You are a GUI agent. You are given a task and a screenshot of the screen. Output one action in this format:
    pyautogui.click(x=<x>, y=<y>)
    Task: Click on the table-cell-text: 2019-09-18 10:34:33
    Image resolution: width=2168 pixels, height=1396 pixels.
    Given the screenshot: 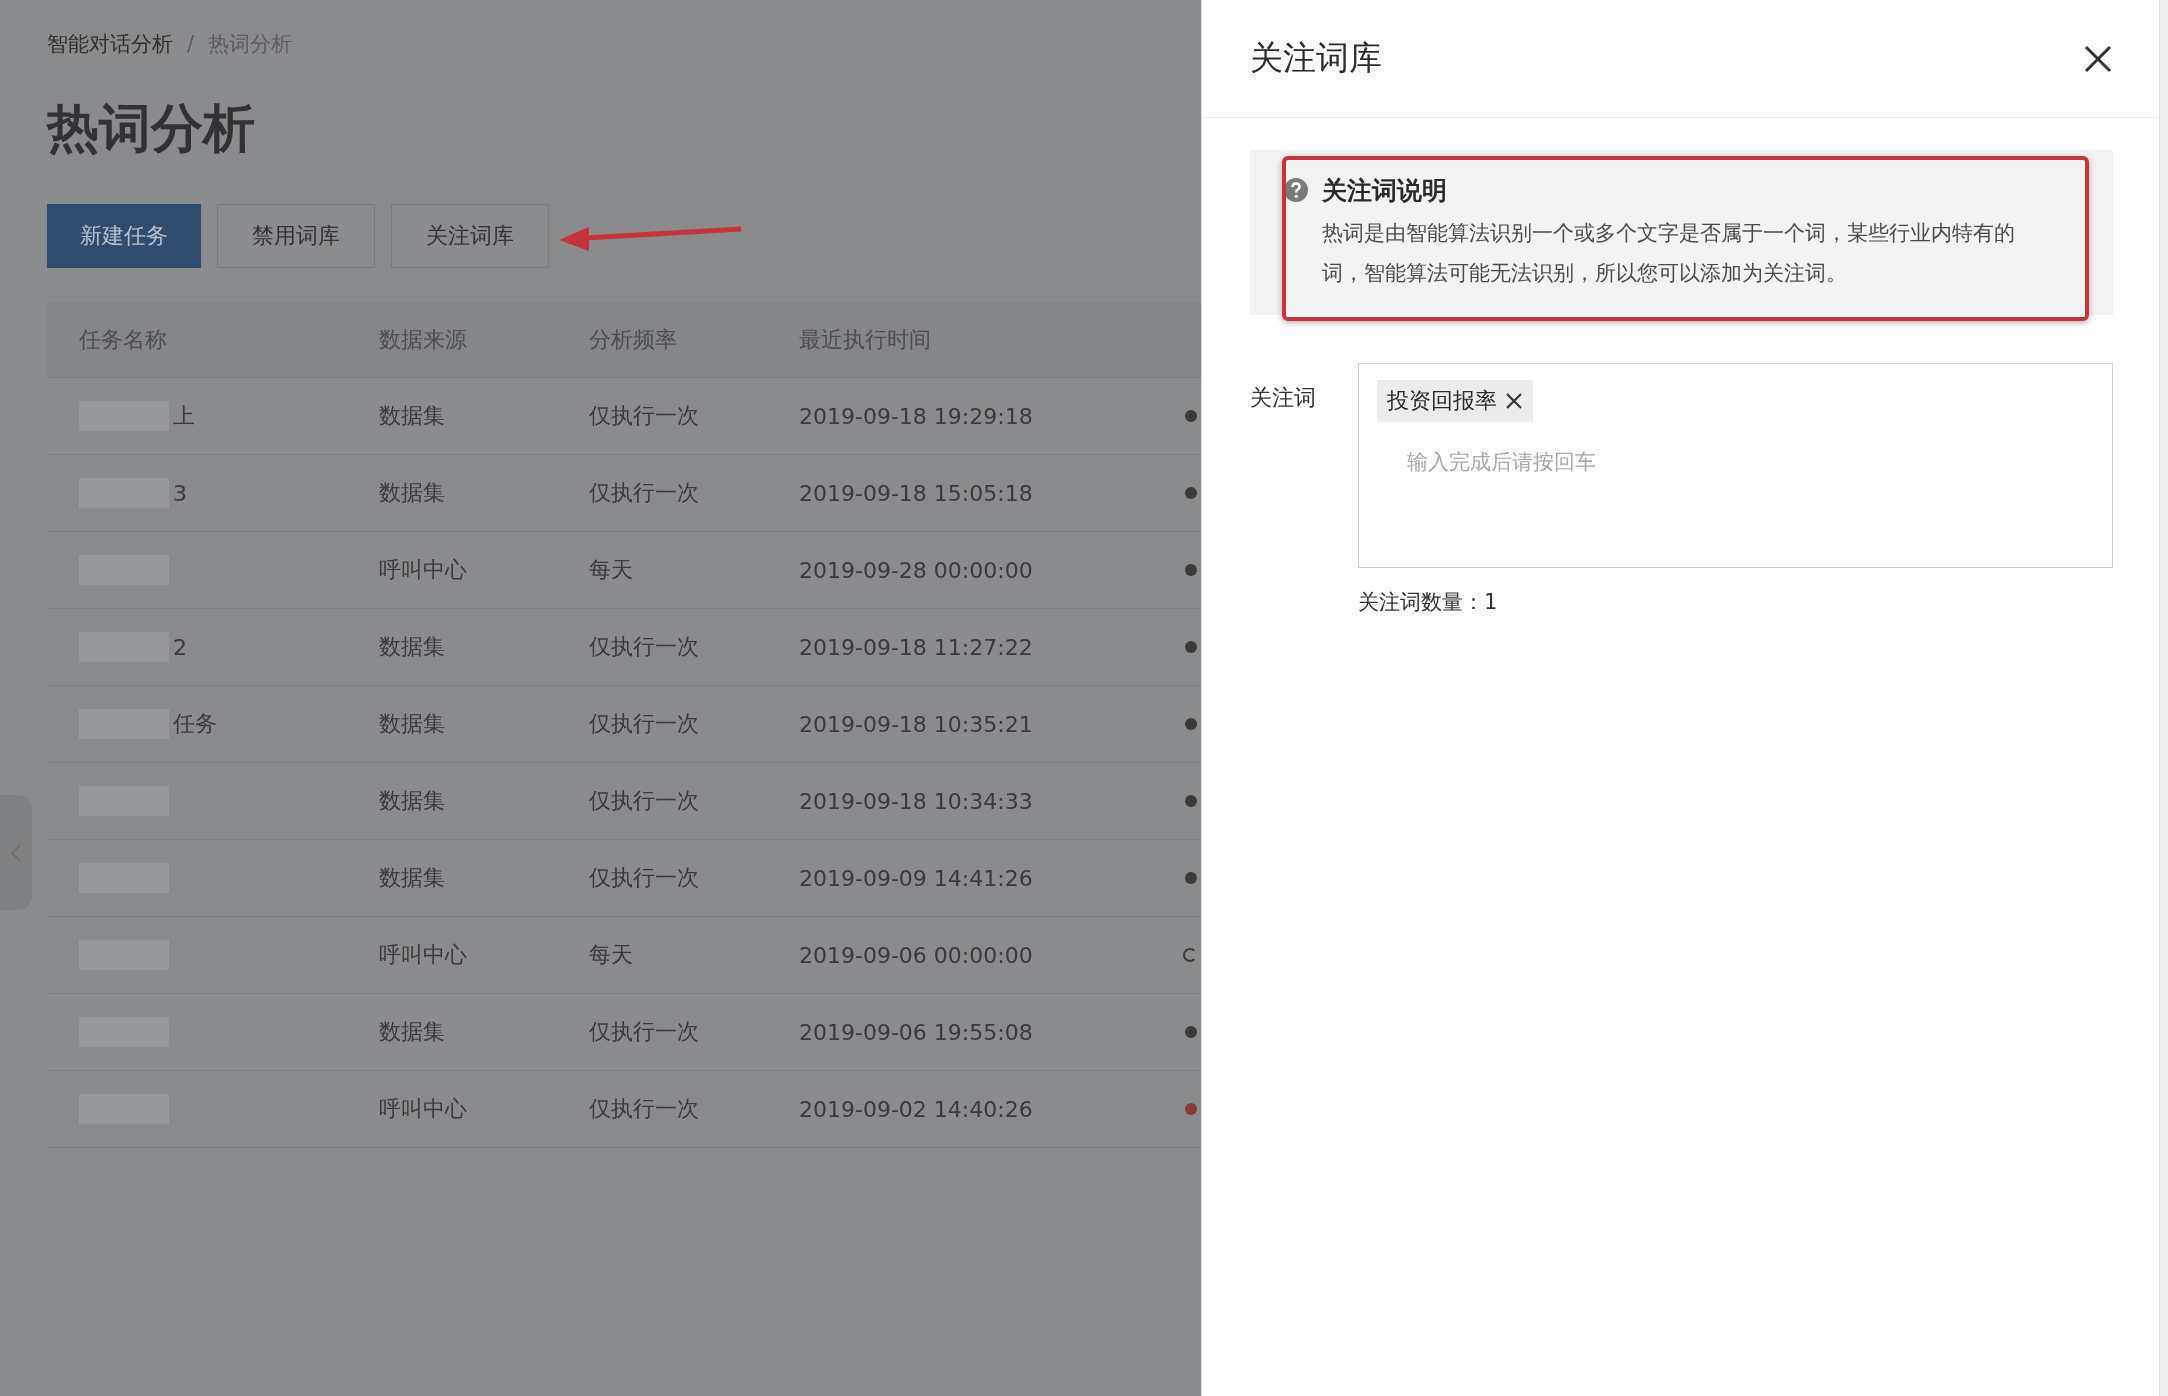 What is the action you would take?
    pyautogui.click(x=916, y=801)
    